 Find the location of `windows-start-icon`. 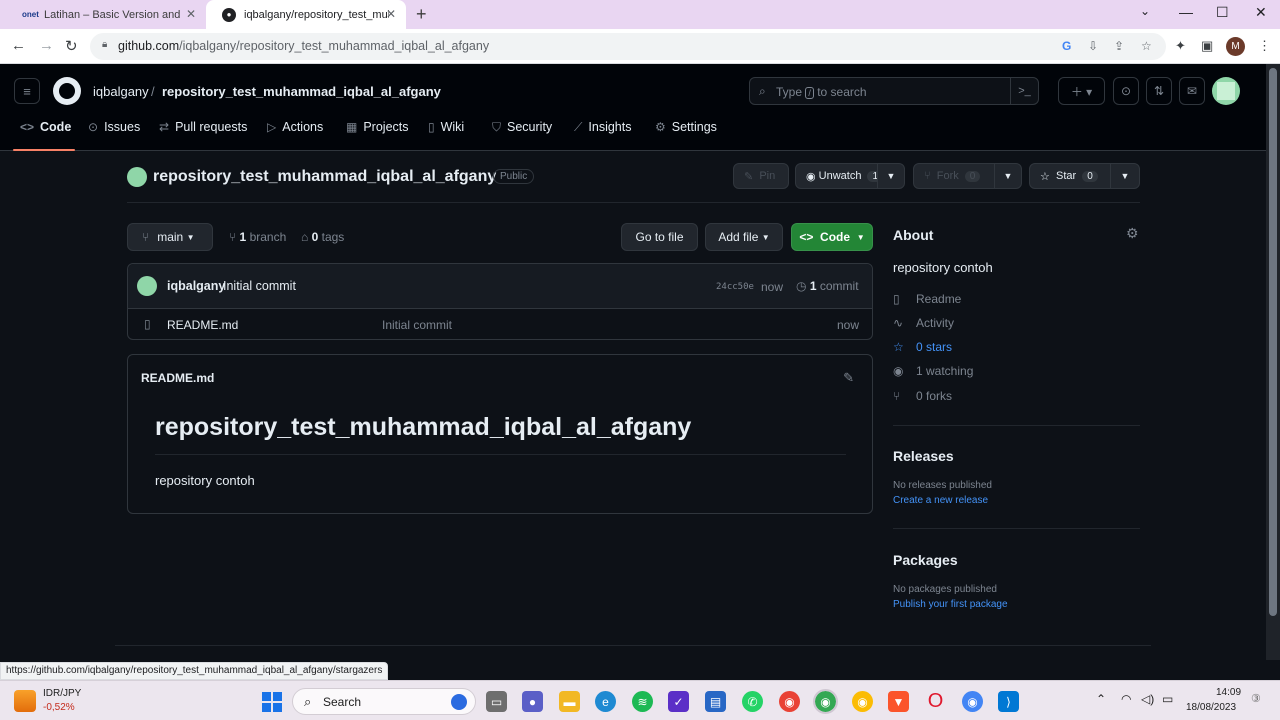

windows-start-icon is located at coordinates (271, 701).